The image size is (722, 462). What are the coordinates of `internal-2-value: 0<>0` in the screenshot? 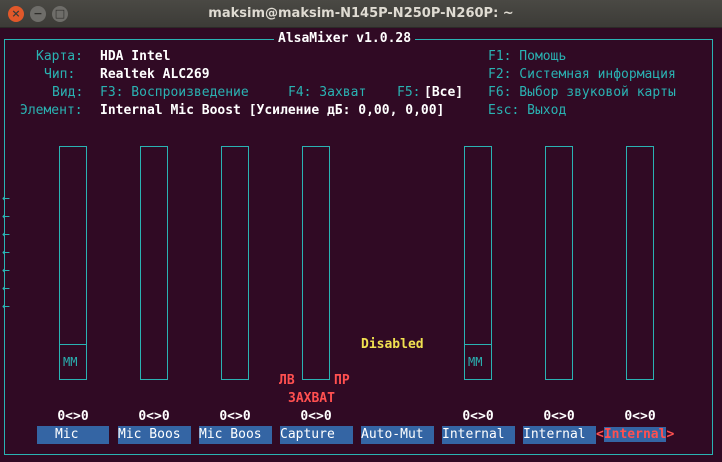 It's located at (559, 416).